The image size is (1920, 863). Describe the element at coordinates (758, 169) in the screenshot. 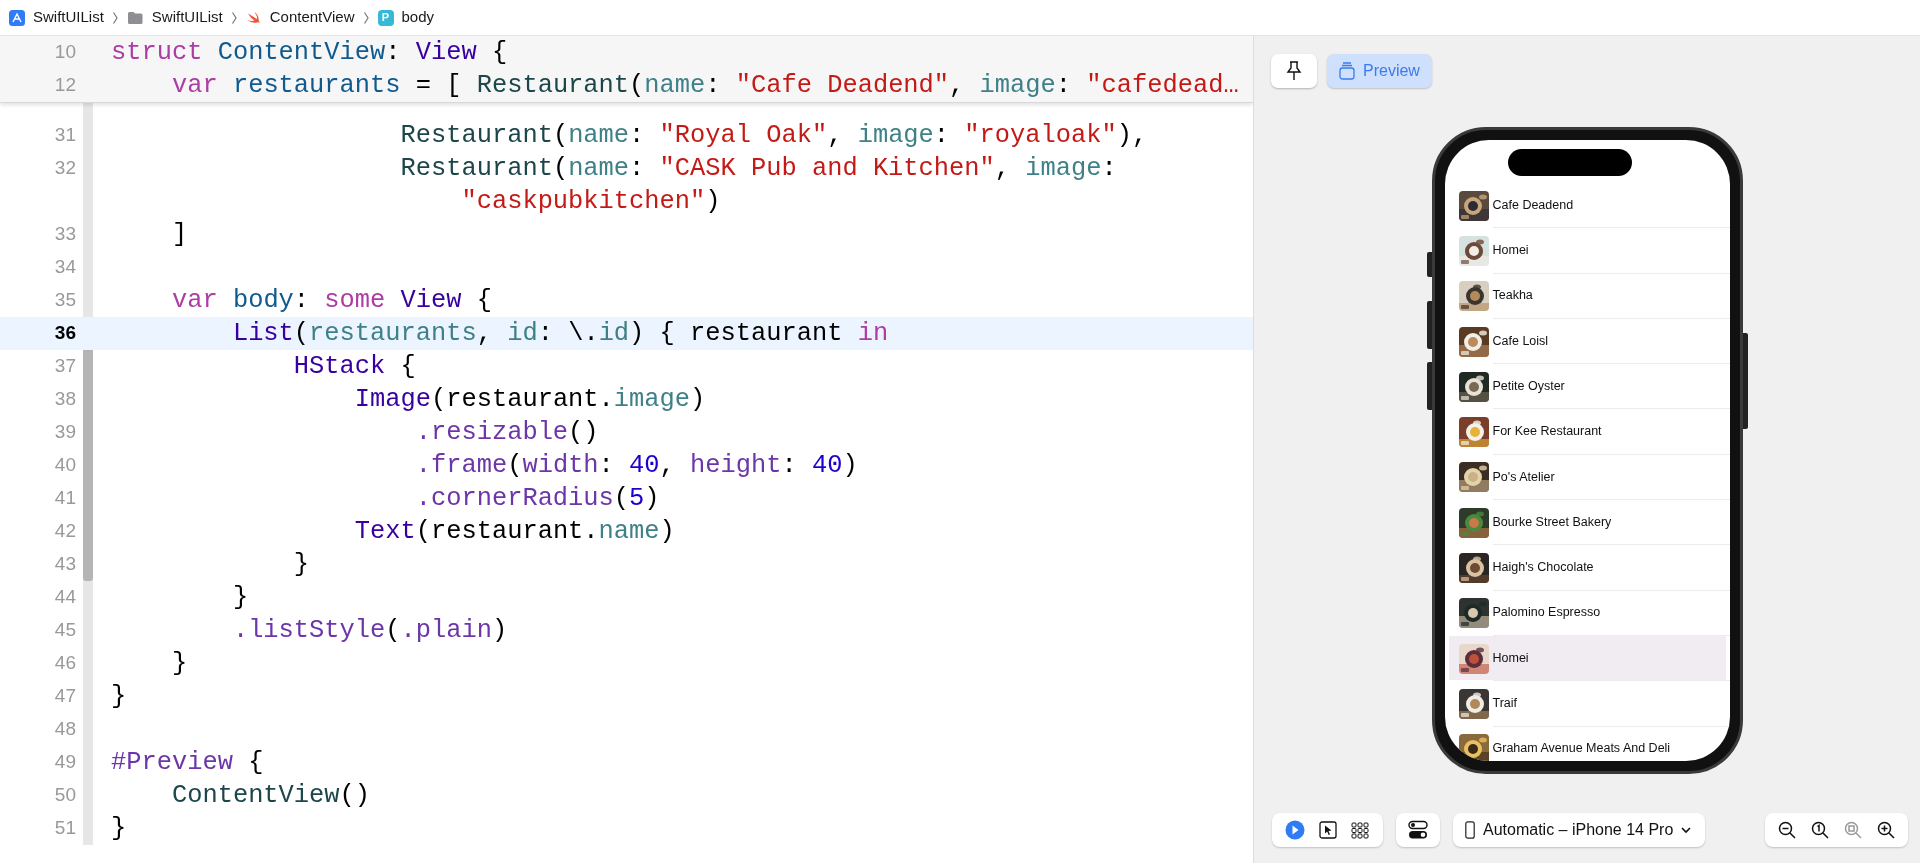

I see `code-line: Restaurant(name: "CASK Pub and Kitchen", image:` at that location.